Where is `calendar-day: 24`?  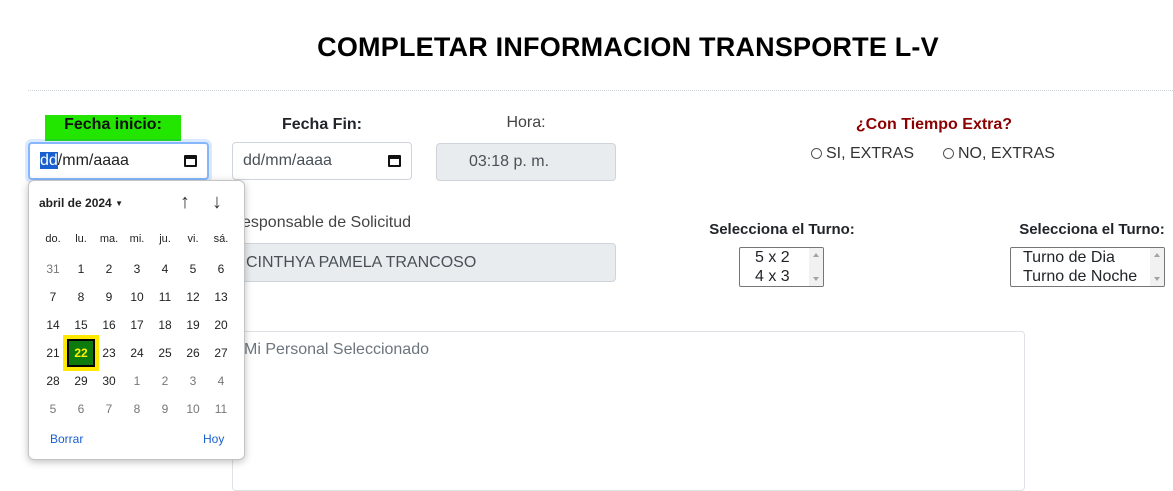 calendar-day: 24 is located at coordinates (137, 353).